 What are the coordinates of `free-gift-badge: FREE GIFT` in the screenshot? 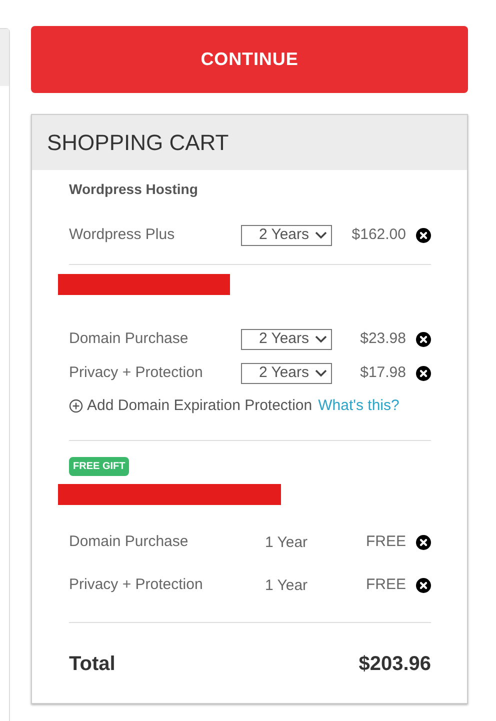 It's located at (99, 466).